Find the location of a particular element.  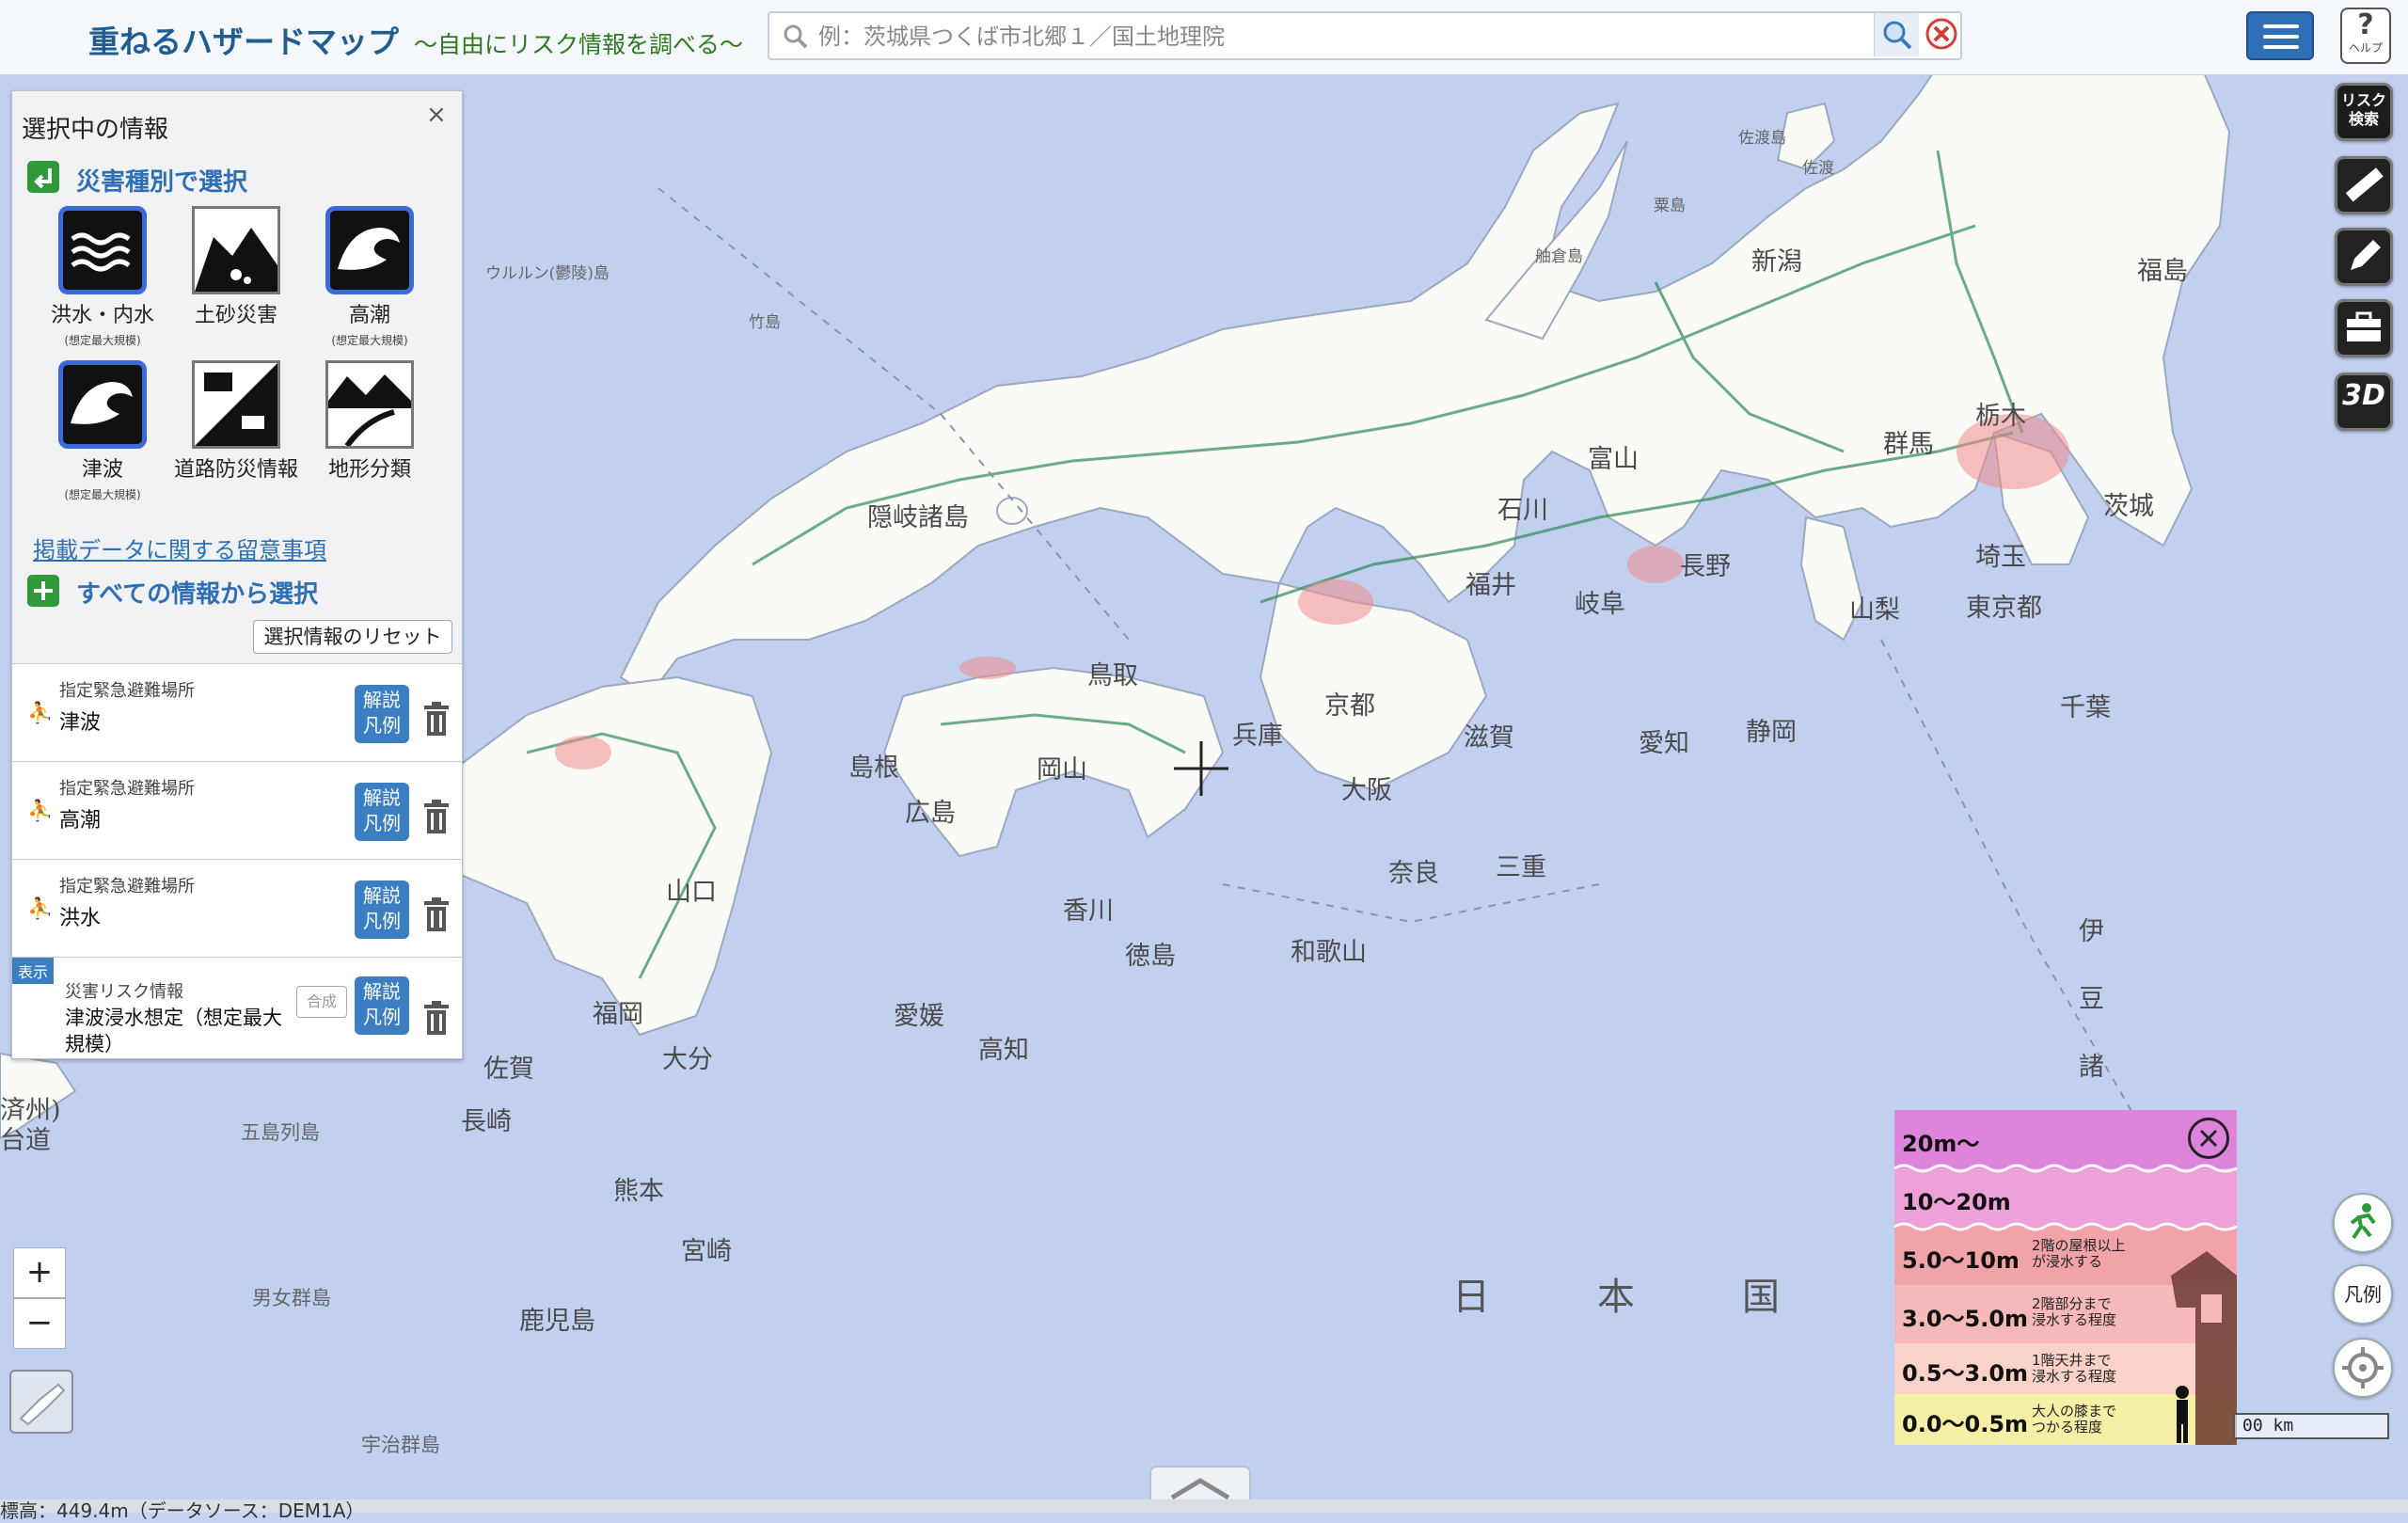

display-badge: 表示 is located at coordinates (34, 971).